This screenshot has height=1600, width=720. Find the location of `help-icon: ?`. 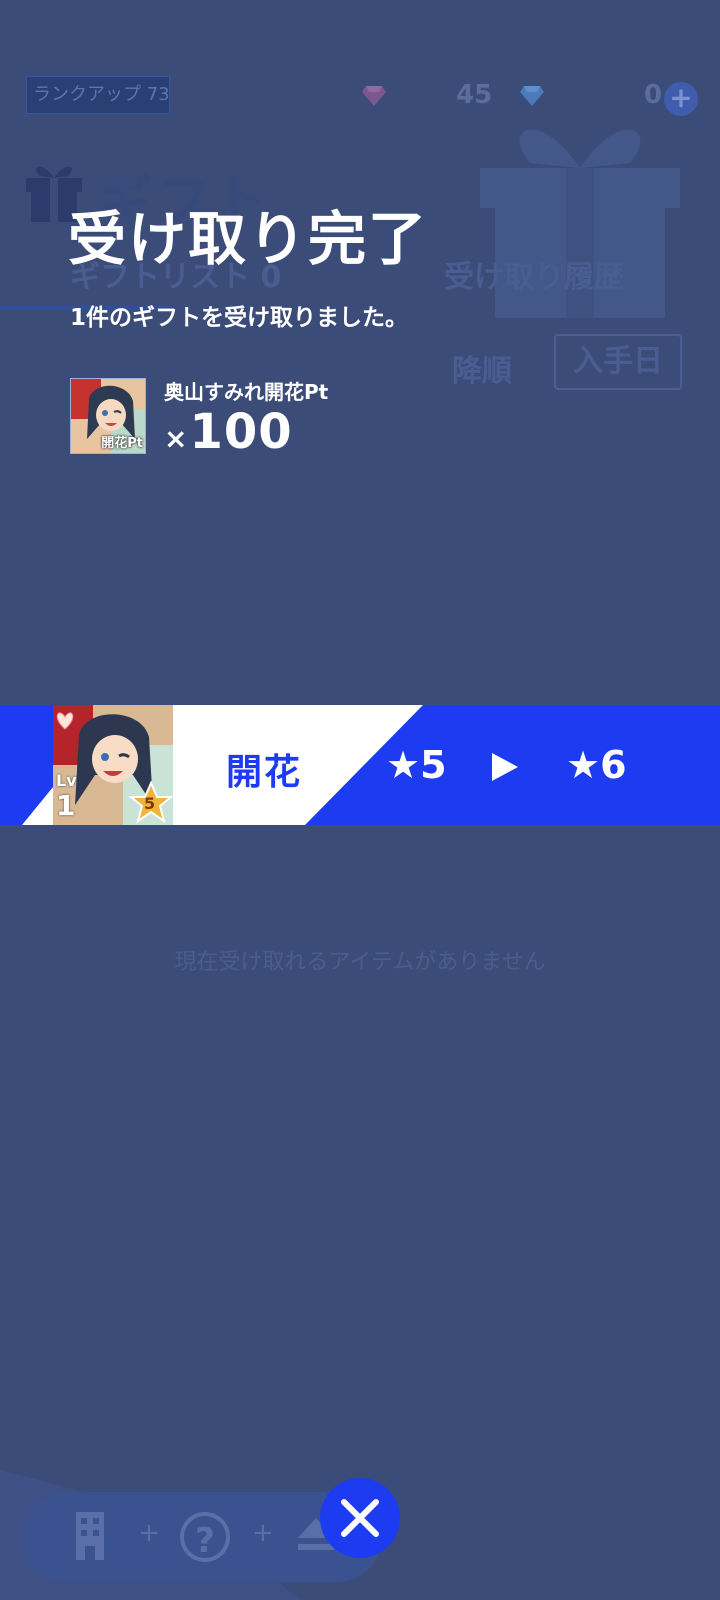

help-icon: ? is located at coordinates (205, 1537).